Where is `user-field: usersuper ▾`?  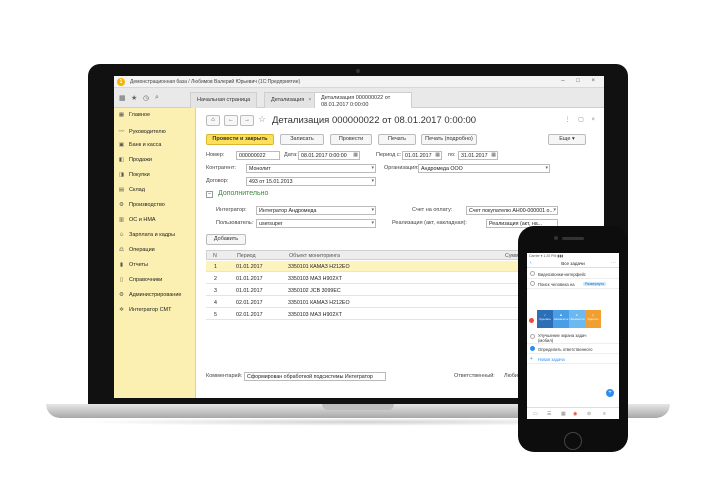 user-field: usersuper ▾ is located at coordinates (316, 223).